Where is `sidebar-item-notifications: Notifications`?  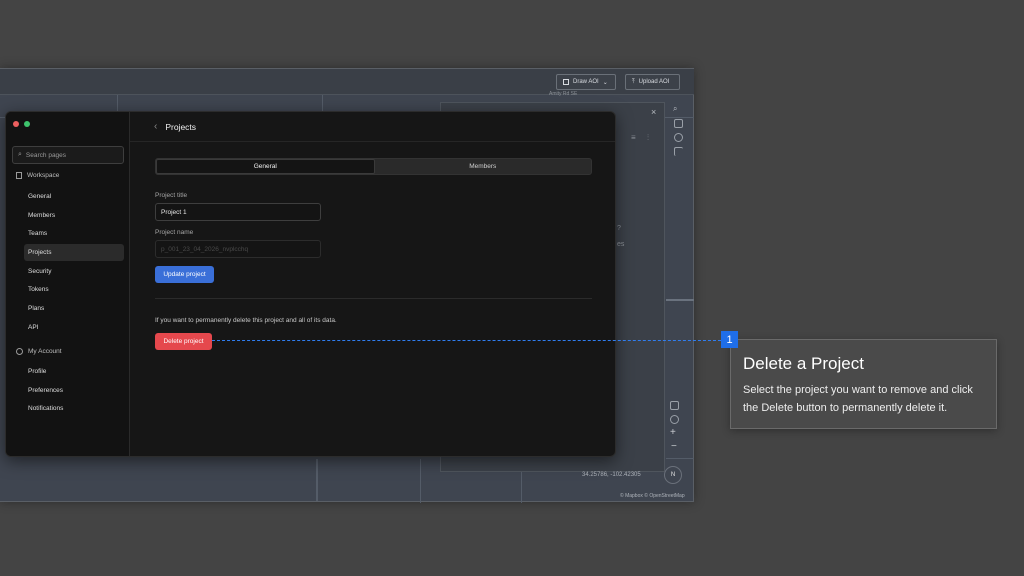
sidebar-item-notifications: Notifications is located at coordinates (74, 408).